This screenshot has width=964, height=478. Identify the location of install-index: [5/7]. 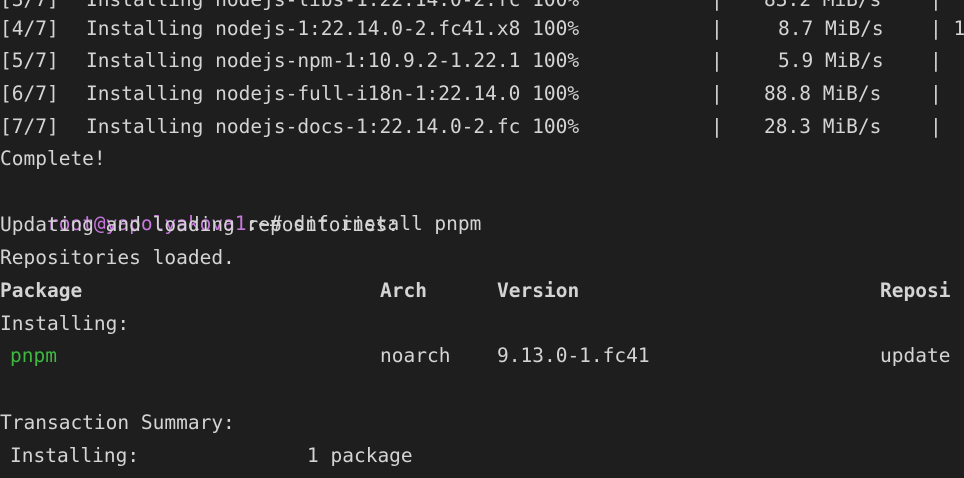
(29, 60).